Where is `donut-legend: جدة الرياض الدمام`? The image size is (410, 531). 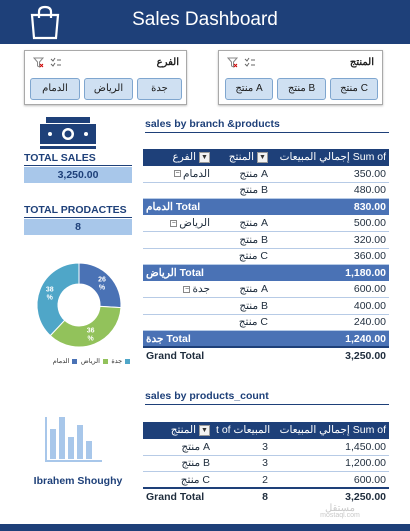
donut-legend: جدة الرياض الدمام is located at coordinates (80, 361).